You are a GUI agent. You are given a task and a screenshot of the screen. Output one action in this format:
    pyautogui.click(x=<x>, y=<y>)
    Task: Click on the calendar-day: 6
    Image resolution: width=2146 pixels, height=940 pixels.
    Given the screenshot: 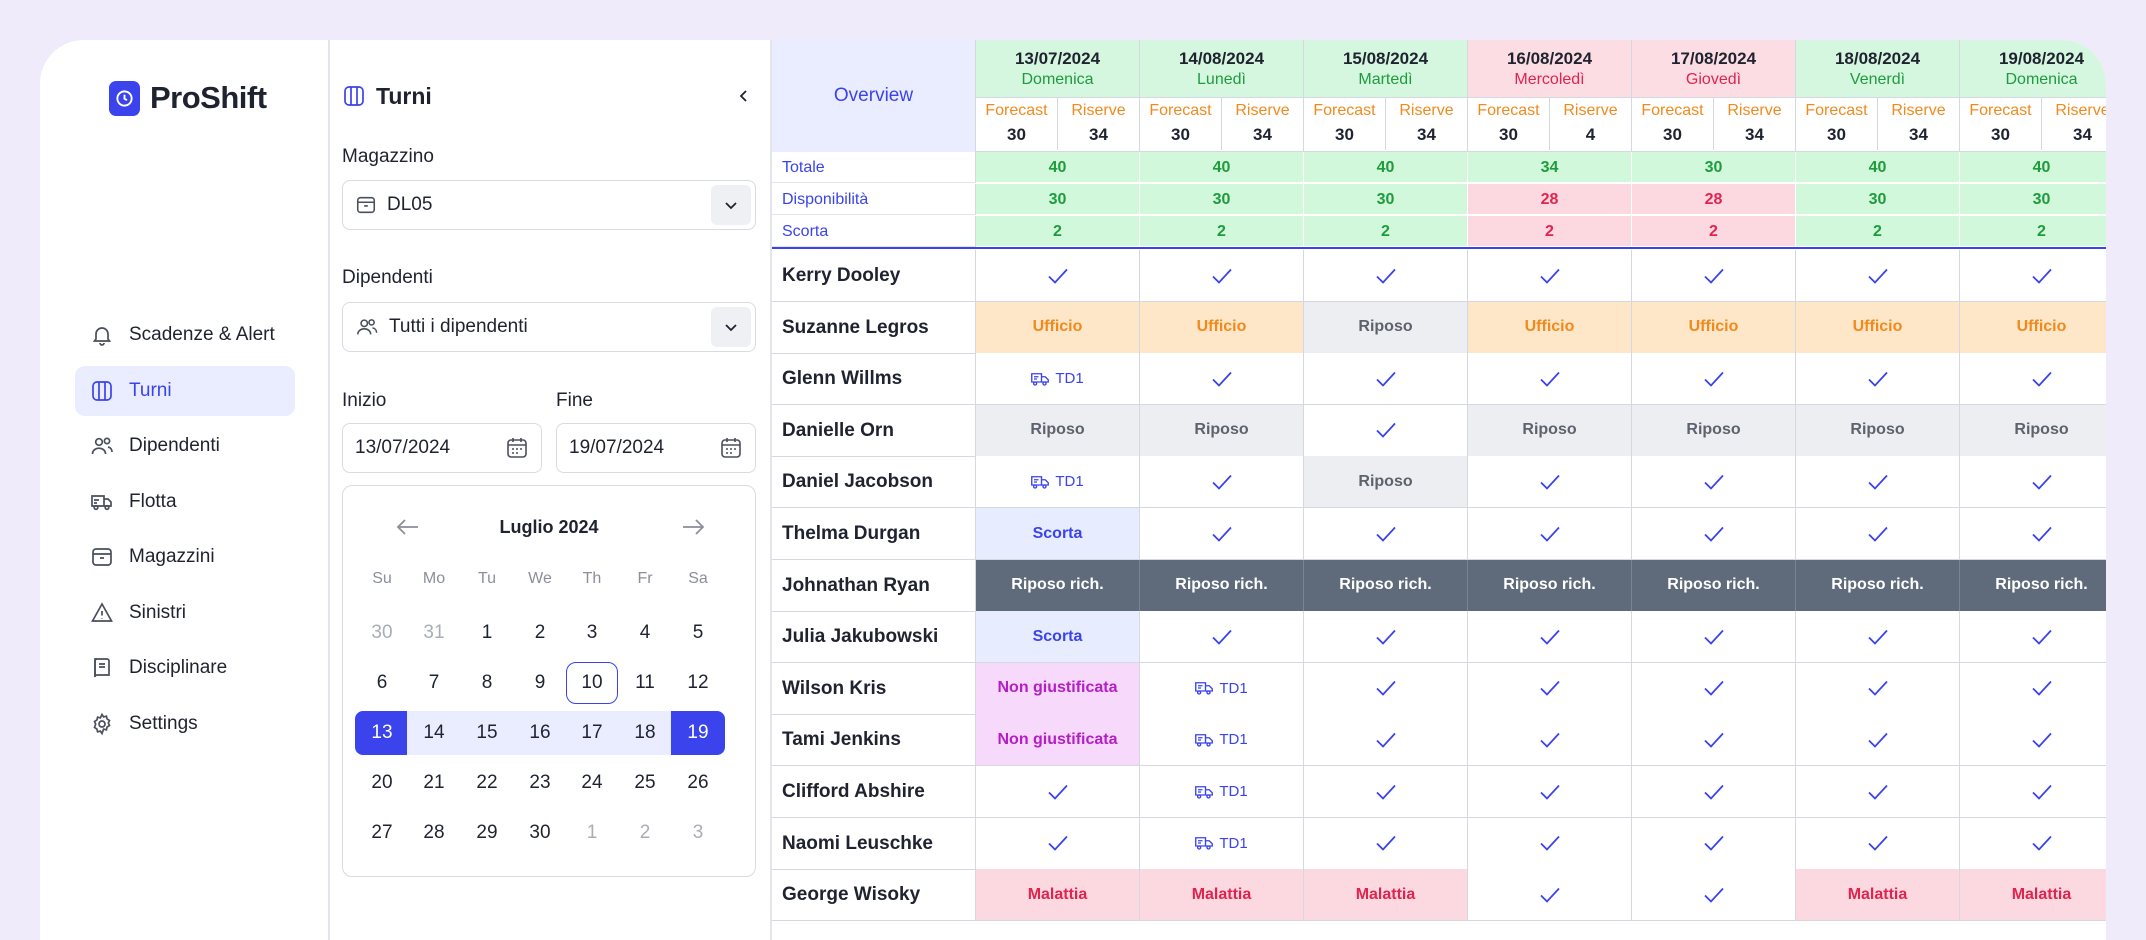 What is the action you would take?
    pyautogui.click(x=382, y=683)
    